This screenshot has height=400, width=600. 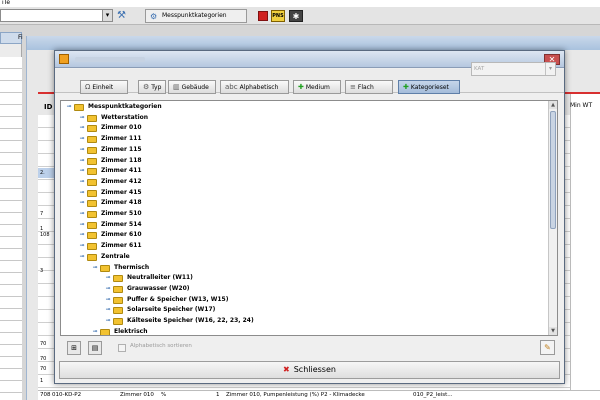 What do you see at coordinates (42, 214) in the screenshot?
I see `row-number: 7` at bounding box center [42, 214].